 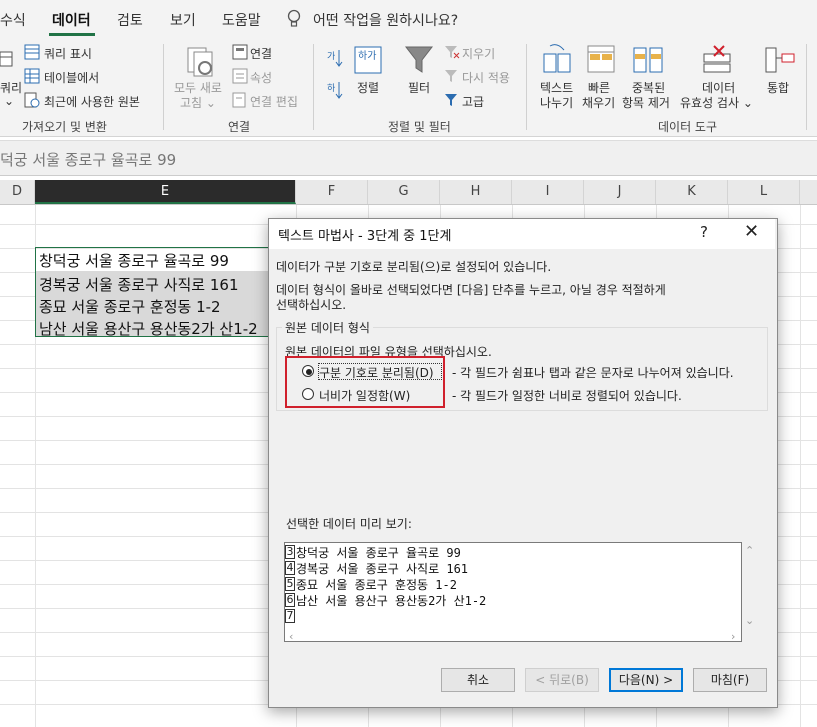 What do you see at coordinates (688, 127) in the screenshot?
I see `group-label-data-tools: 데이터 도구` at bounding box center [688, 127].